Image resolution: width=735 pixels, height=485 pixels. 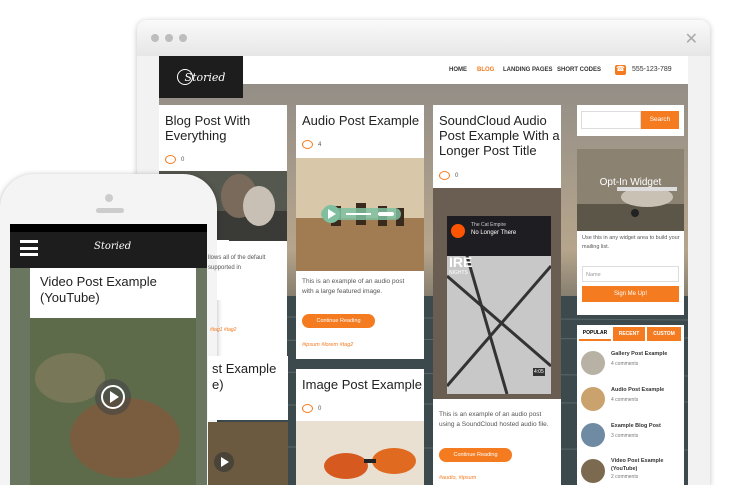 What do you see at coordinates (237, 263) in the screenshot?
I see `peek-excerpt: llows all of the default supported in` at bounding box center [237, 263].